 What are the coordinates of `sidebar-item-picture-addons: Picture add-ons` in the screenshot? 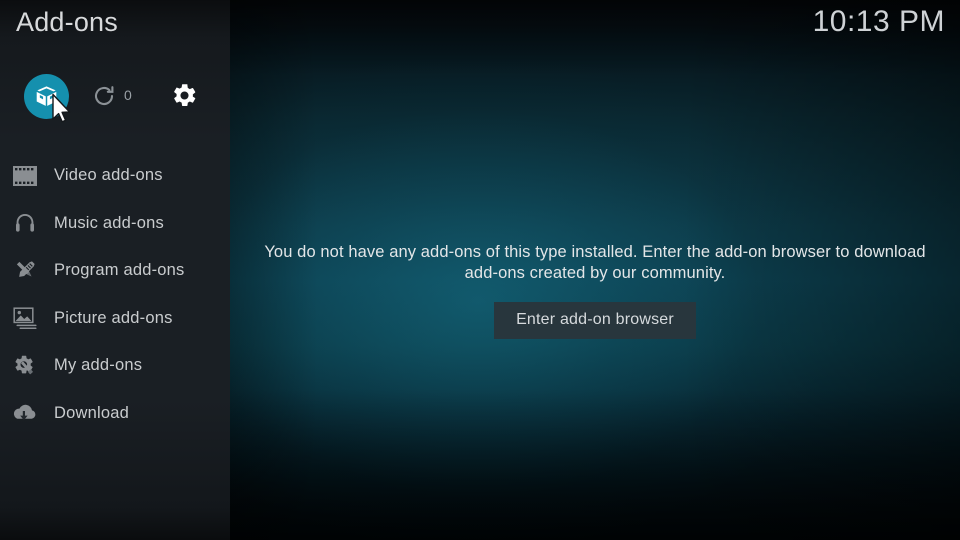 It's located at (115, 319).